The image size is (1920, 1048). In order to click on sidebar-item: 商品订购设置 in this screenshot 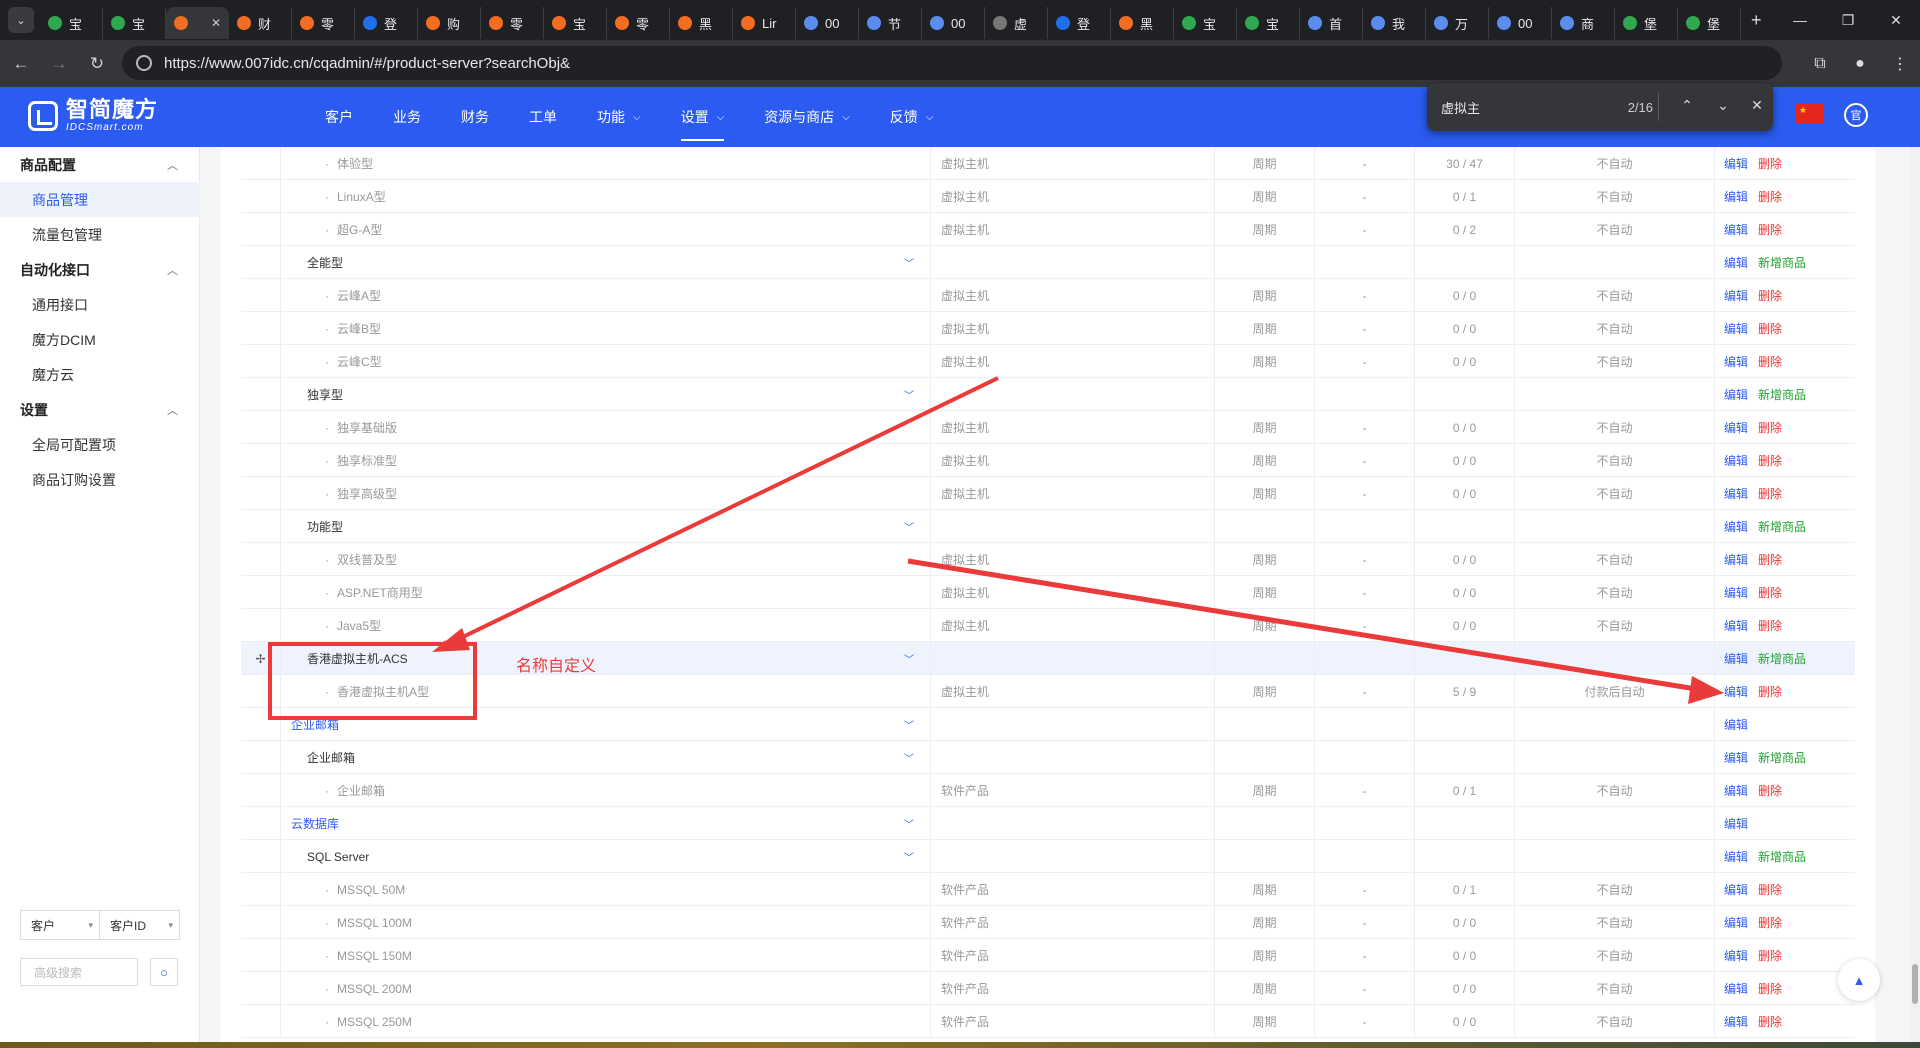, I will do `click(100, 479)`.